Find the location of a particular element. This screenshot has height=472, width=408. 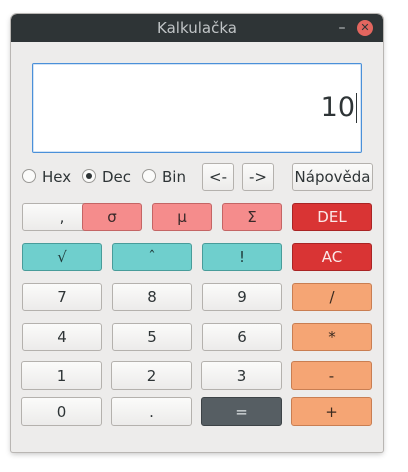

digit-8-button: 8 is located at coordinates (152, 297).